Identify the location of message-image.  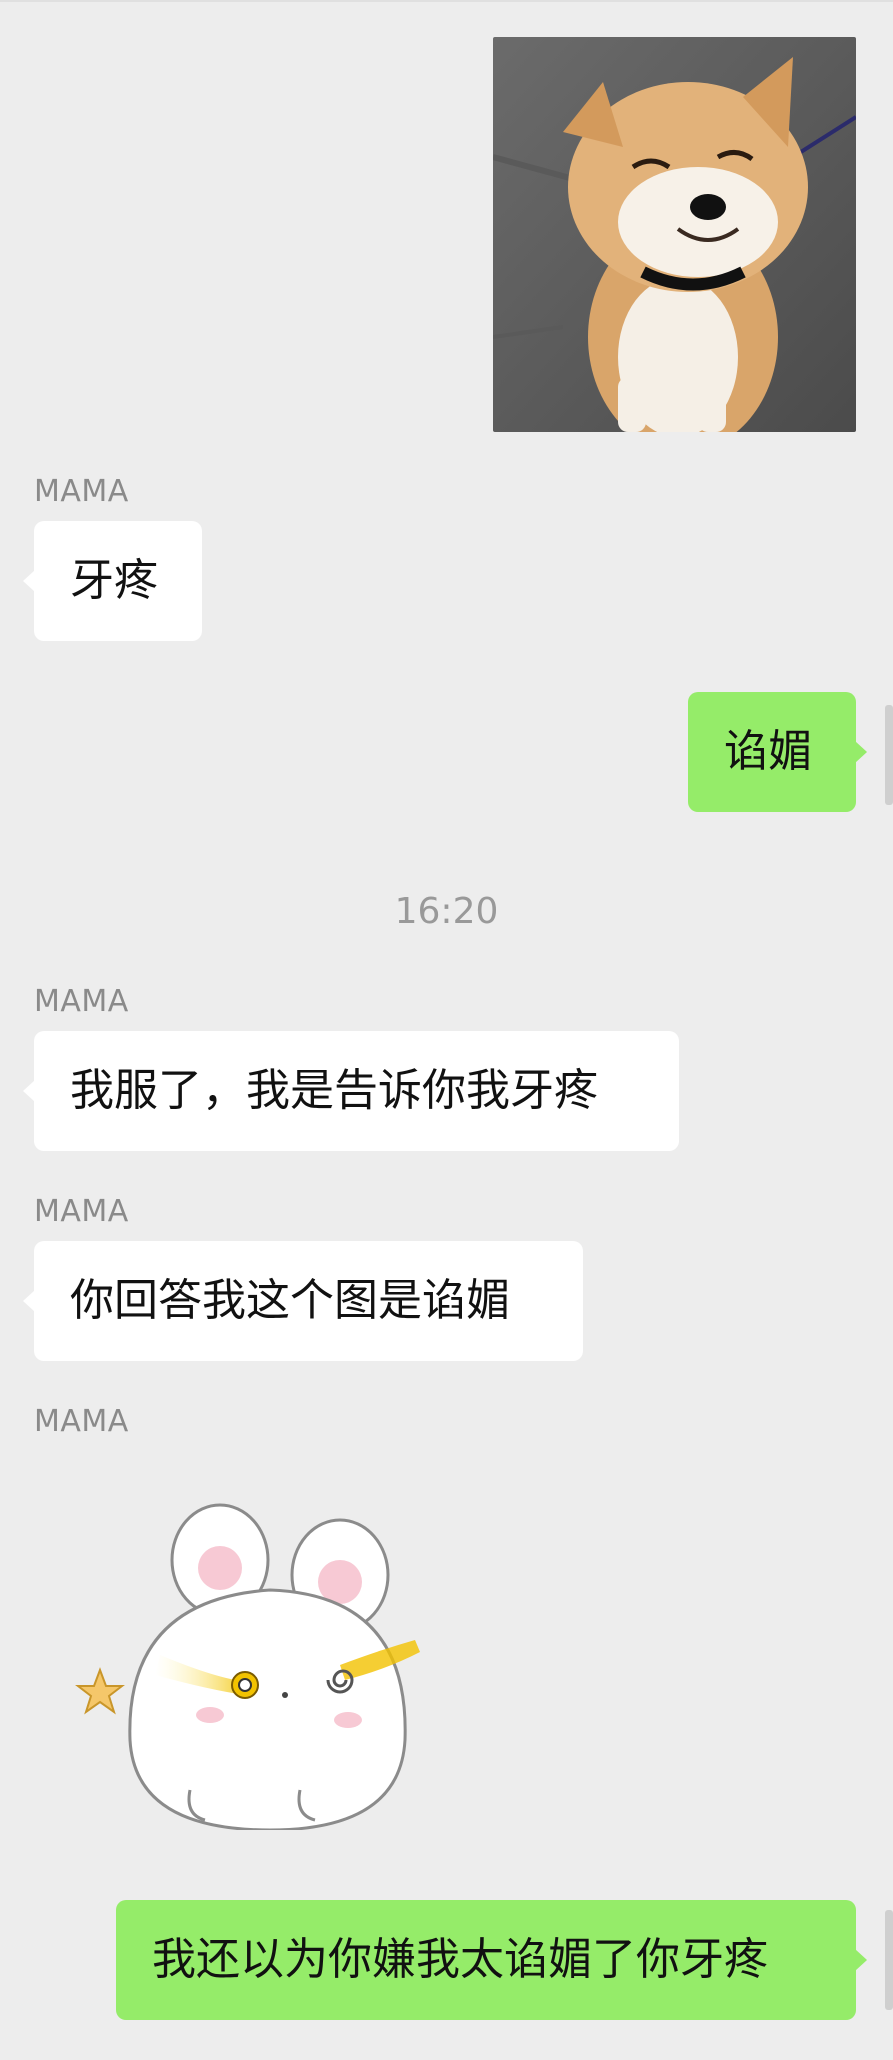
(674, 234).